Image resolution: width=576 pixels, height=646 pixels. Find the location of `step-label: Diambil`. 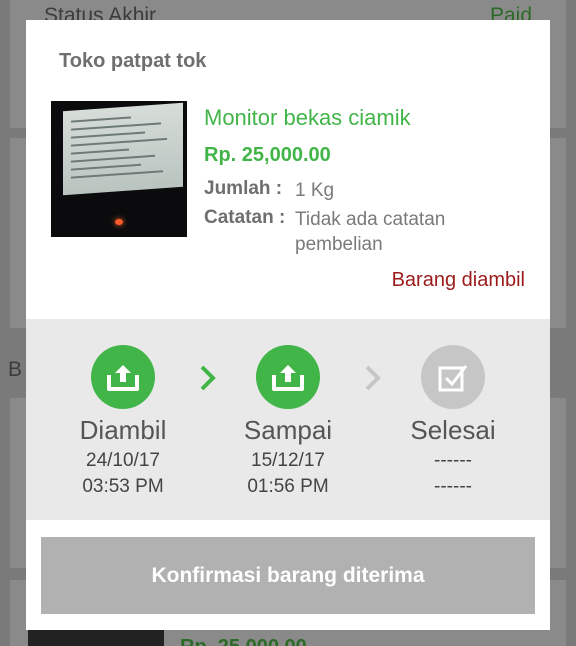

step-label: Diambil is located at coordinates (123, 430).